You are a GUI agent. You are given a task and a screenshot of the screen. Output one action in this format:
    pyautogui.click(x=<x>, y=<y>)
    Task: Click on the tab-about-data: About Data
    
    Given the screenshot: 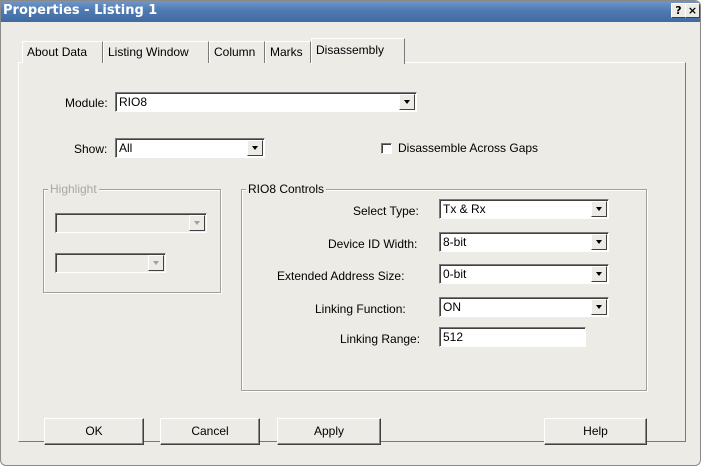 What is the action you would take?
    pyautogui.click(x=62, y=52)
    